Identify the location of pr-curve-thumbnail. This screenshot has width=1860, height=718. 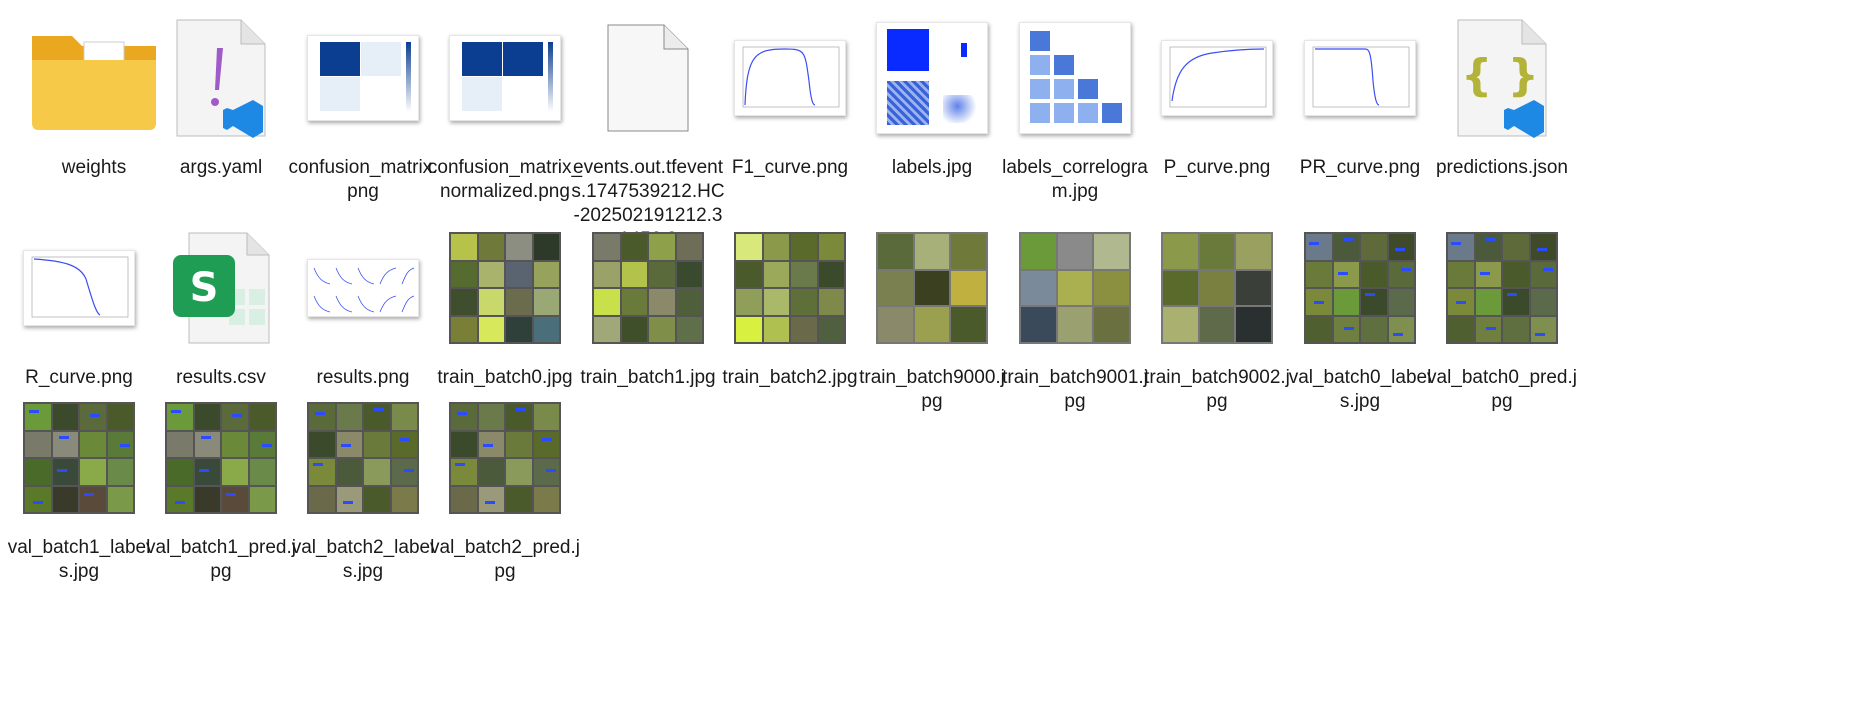
(1360, 78).